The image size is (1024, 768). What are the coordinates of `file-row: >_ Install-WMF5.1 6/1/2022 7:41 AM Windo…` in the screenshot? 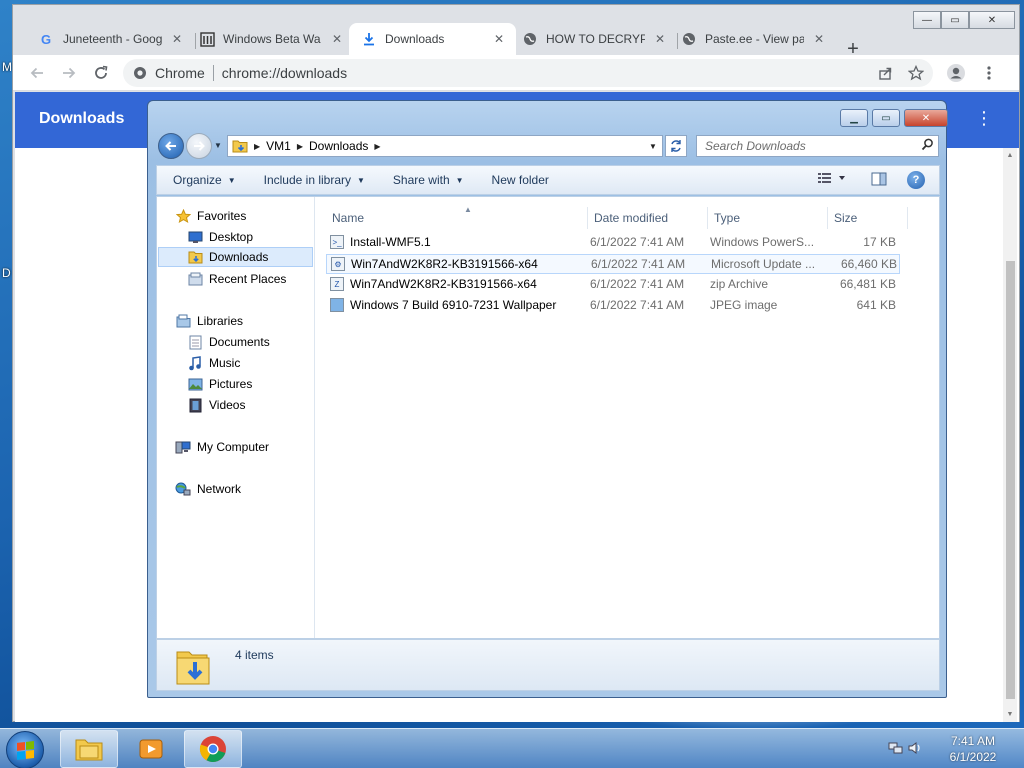 It's located at (613, 243).